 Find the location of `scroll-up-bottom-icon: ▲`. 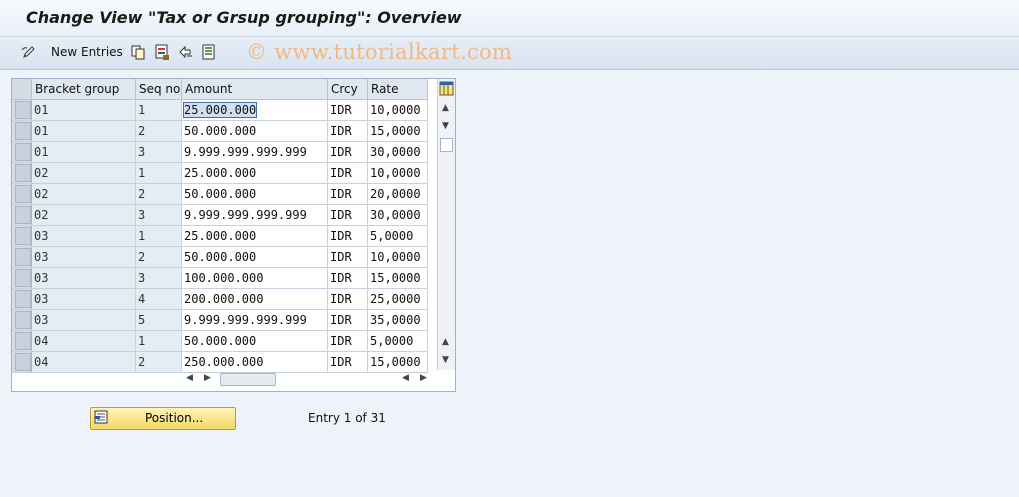

scroll-up-bottom-icon: ▲ is located at coordinates (445, 342).